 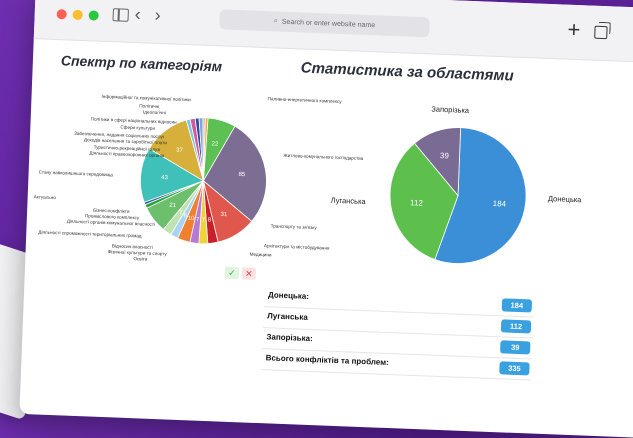 I want to click on regions-title: Статистика за областями, so click(x=407, y=72).